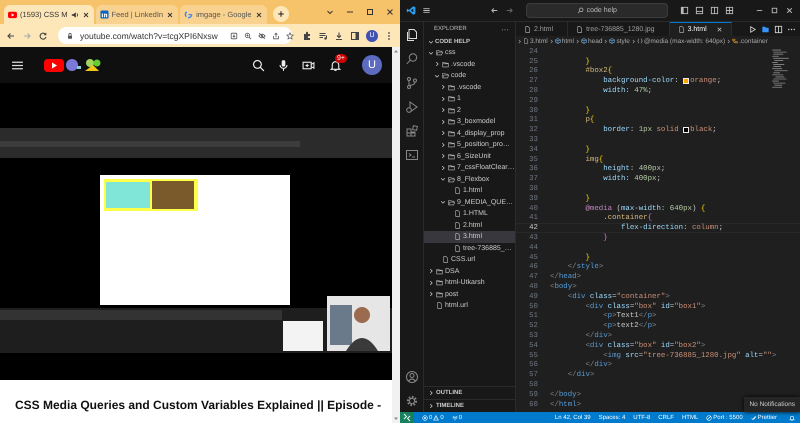  I want to click on video-title: CSS Media Queries and Custom Variables Explained || Episode -, so click(198, 405).